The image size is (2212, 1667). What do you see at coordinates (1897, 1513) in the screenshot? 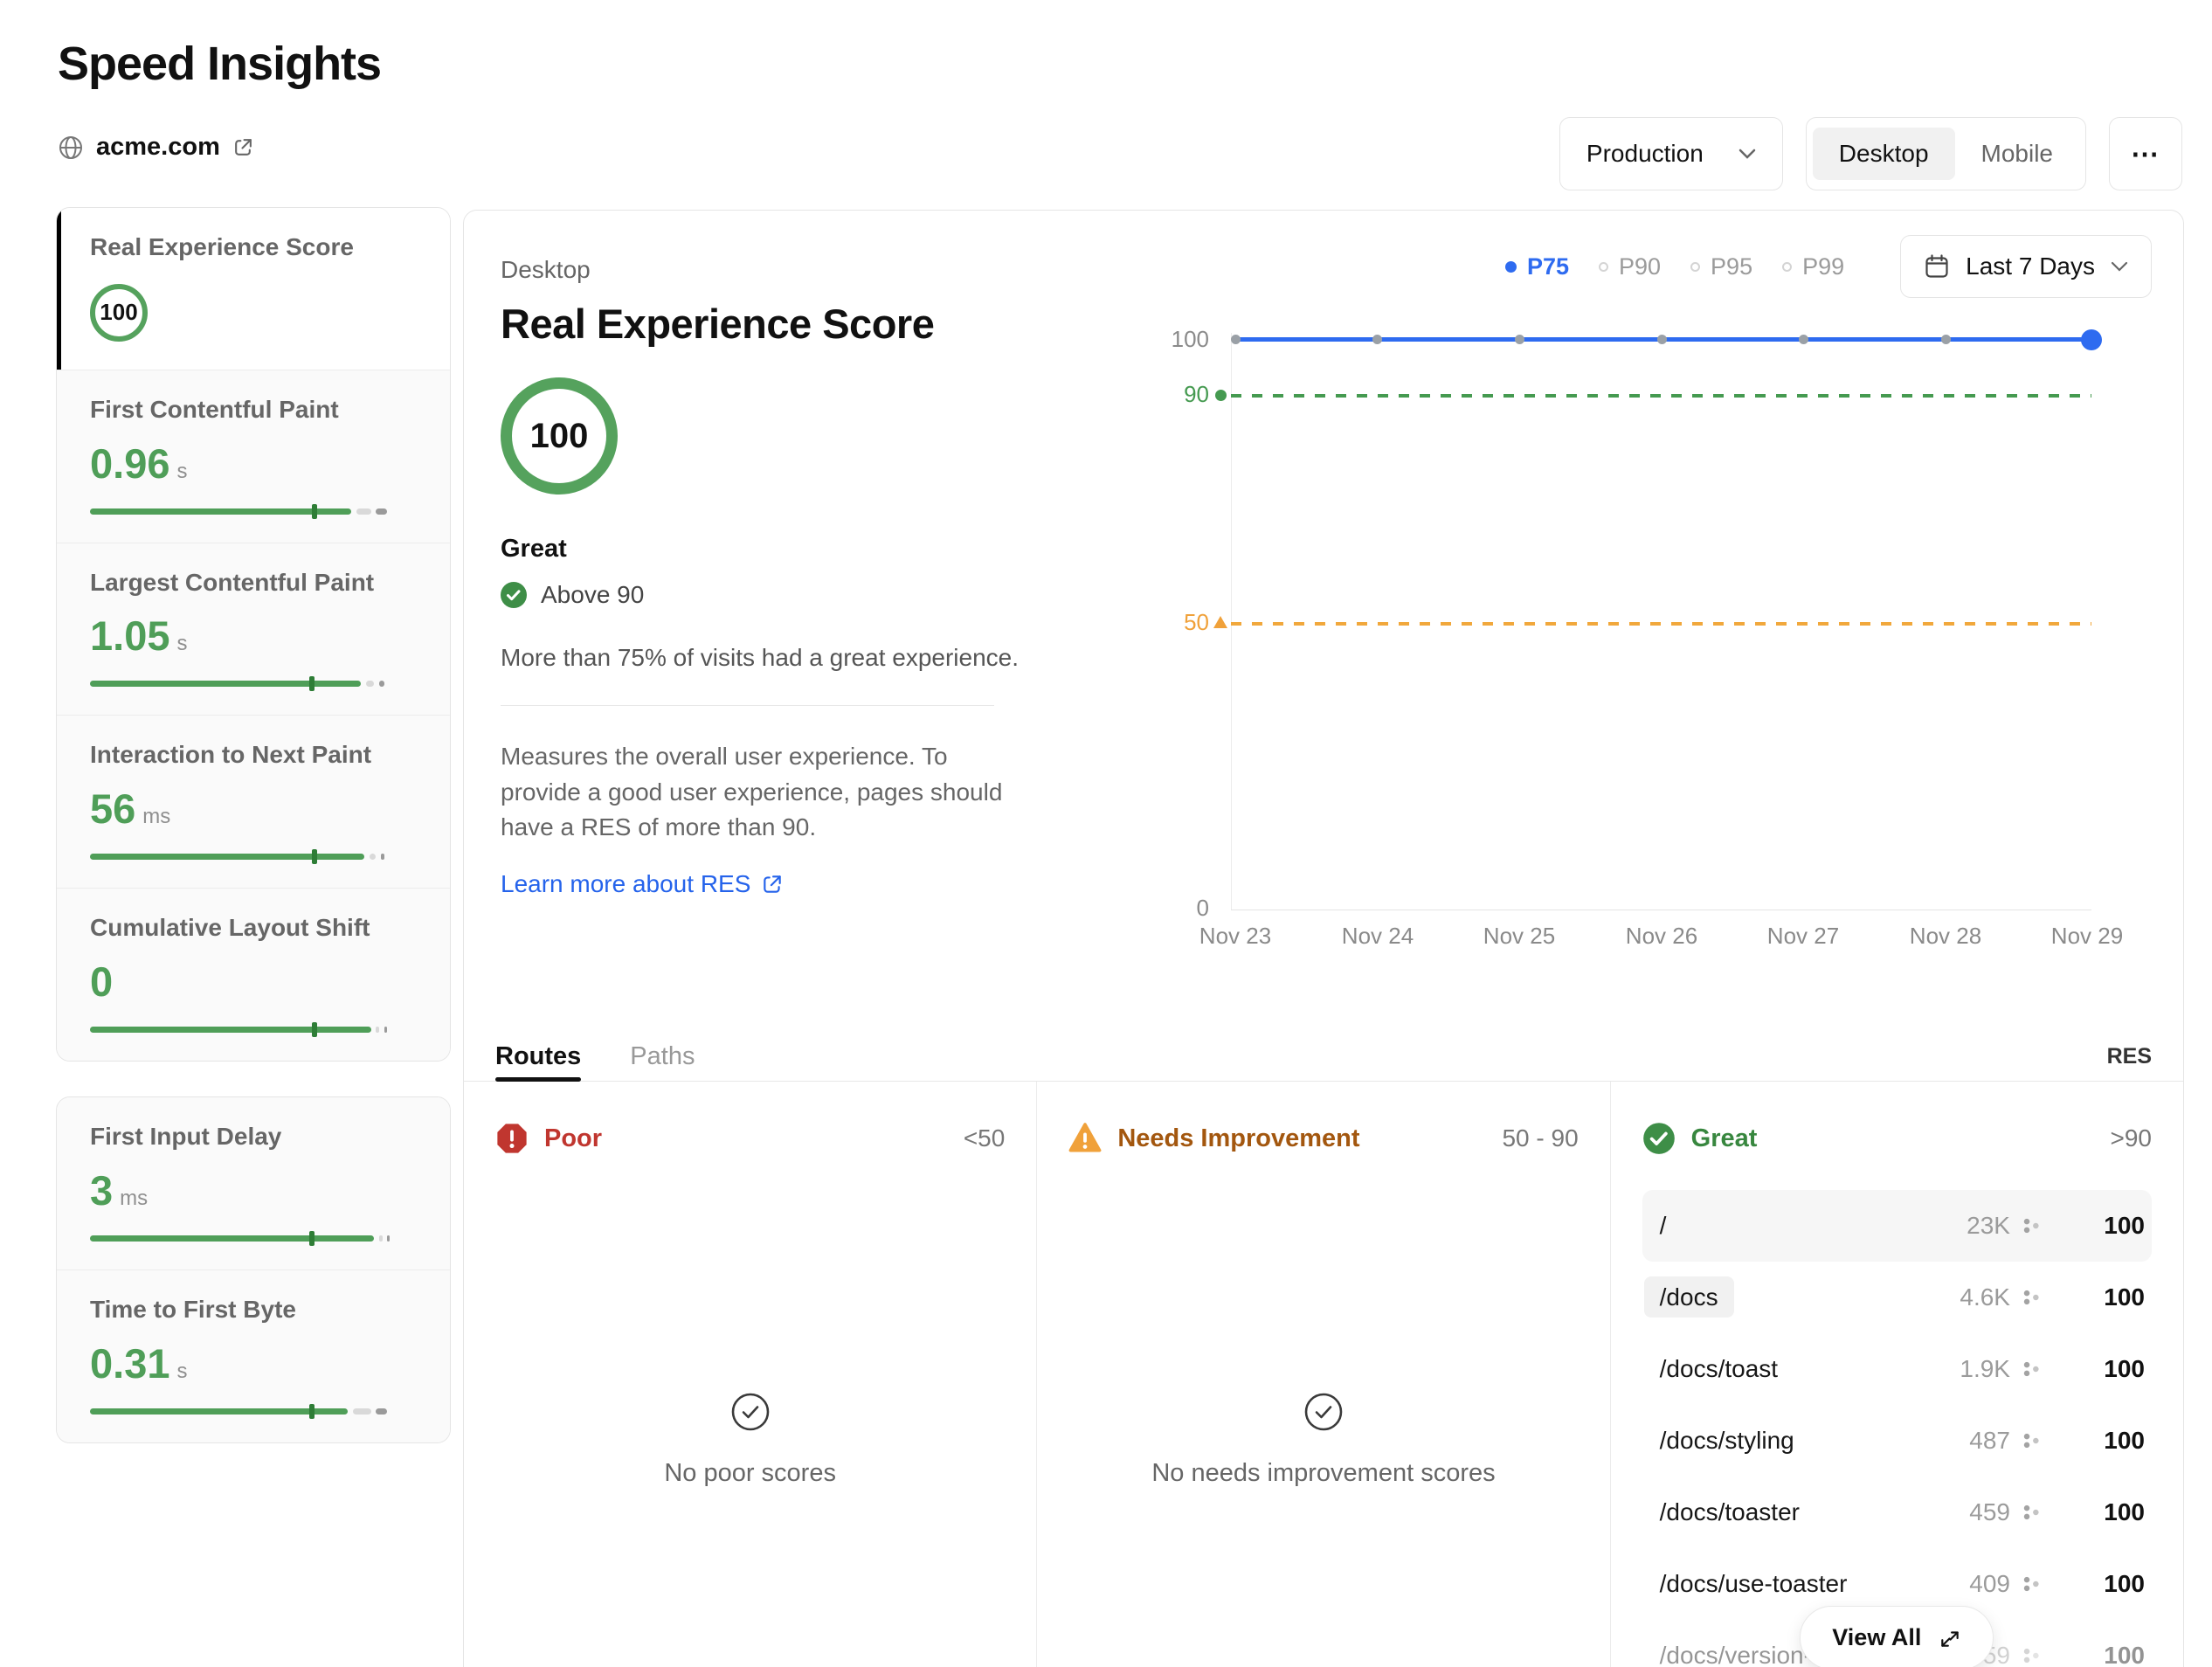
I see `route-row: /docs/toaster 459 100` at bounding box center [1897, 1513].